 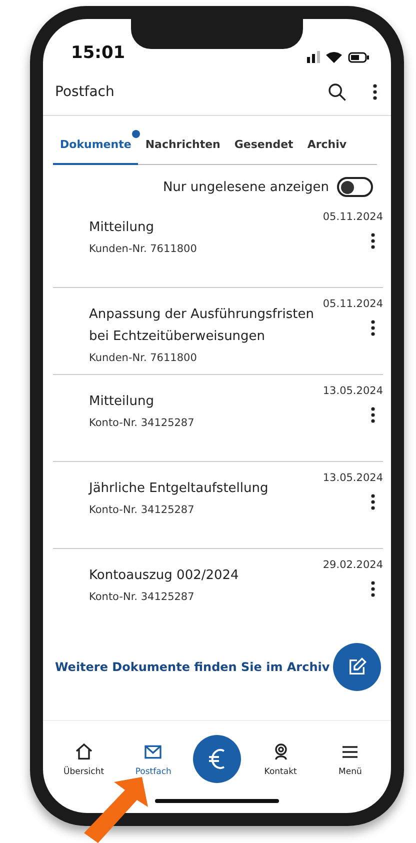 I want to click on tab: Dokumente, so click(x=95, y=146).